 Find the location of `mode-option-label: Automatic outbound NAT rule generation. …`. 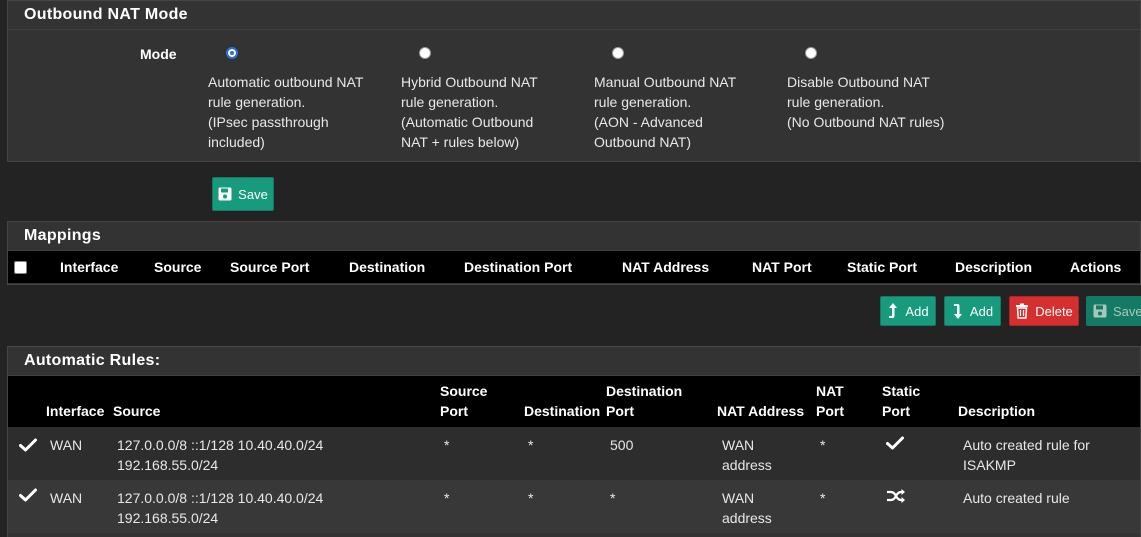

mode-option-label: Automatic outbound NAT rule generation. … is located at coordinates (286, 112).